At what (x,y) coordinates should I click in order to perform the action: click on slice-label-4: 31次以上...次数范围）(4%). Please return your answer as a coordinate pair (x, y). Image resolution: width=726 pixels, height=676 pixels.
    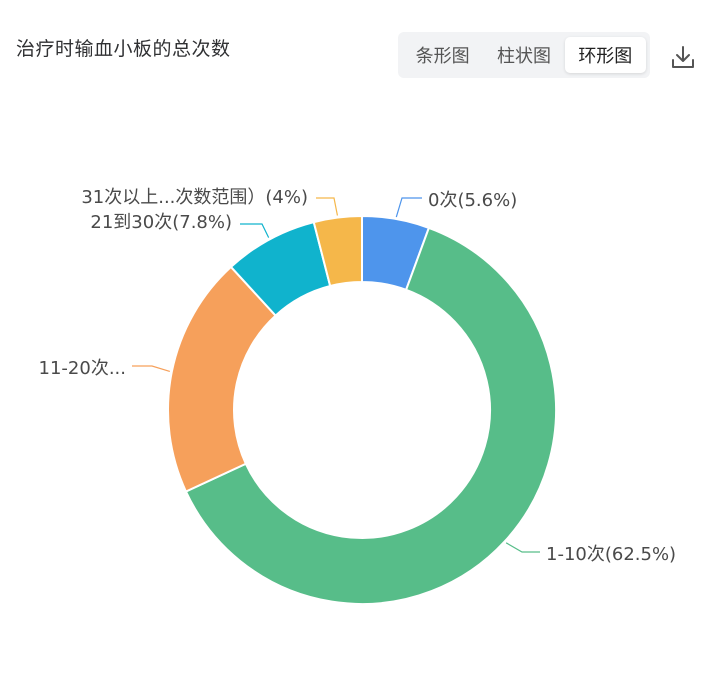
    Looking at the image, I should click on (194, 197).